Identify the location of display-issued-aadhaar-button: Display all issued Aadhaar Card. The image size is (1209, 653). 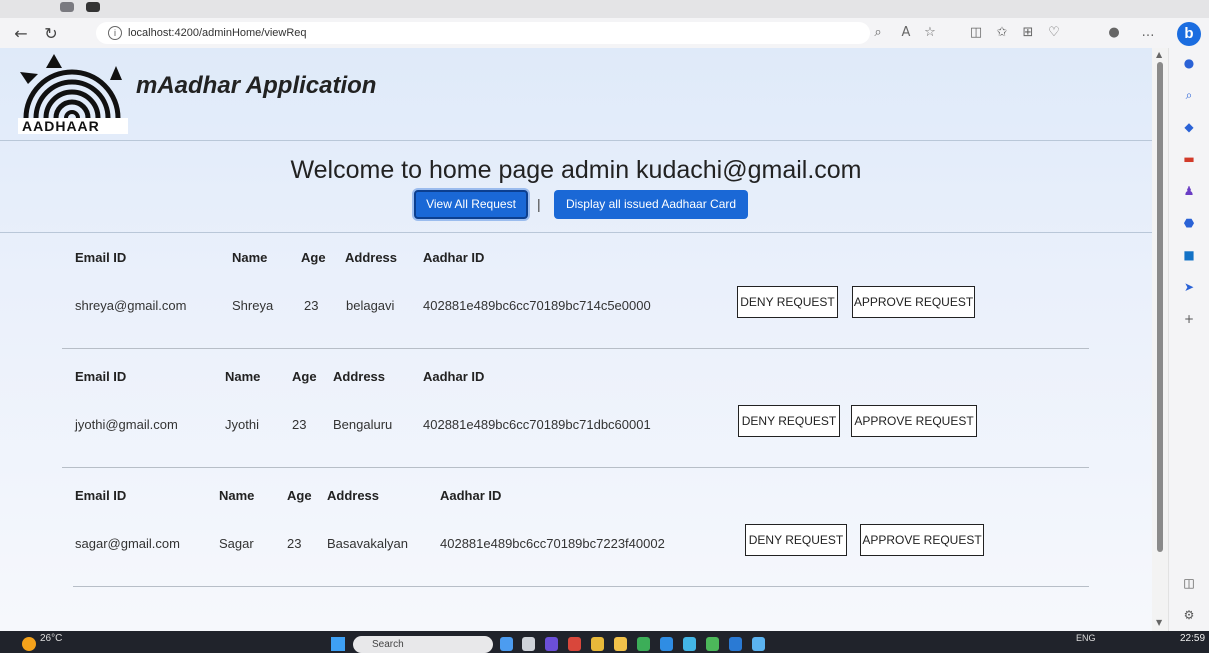
(651, 204).